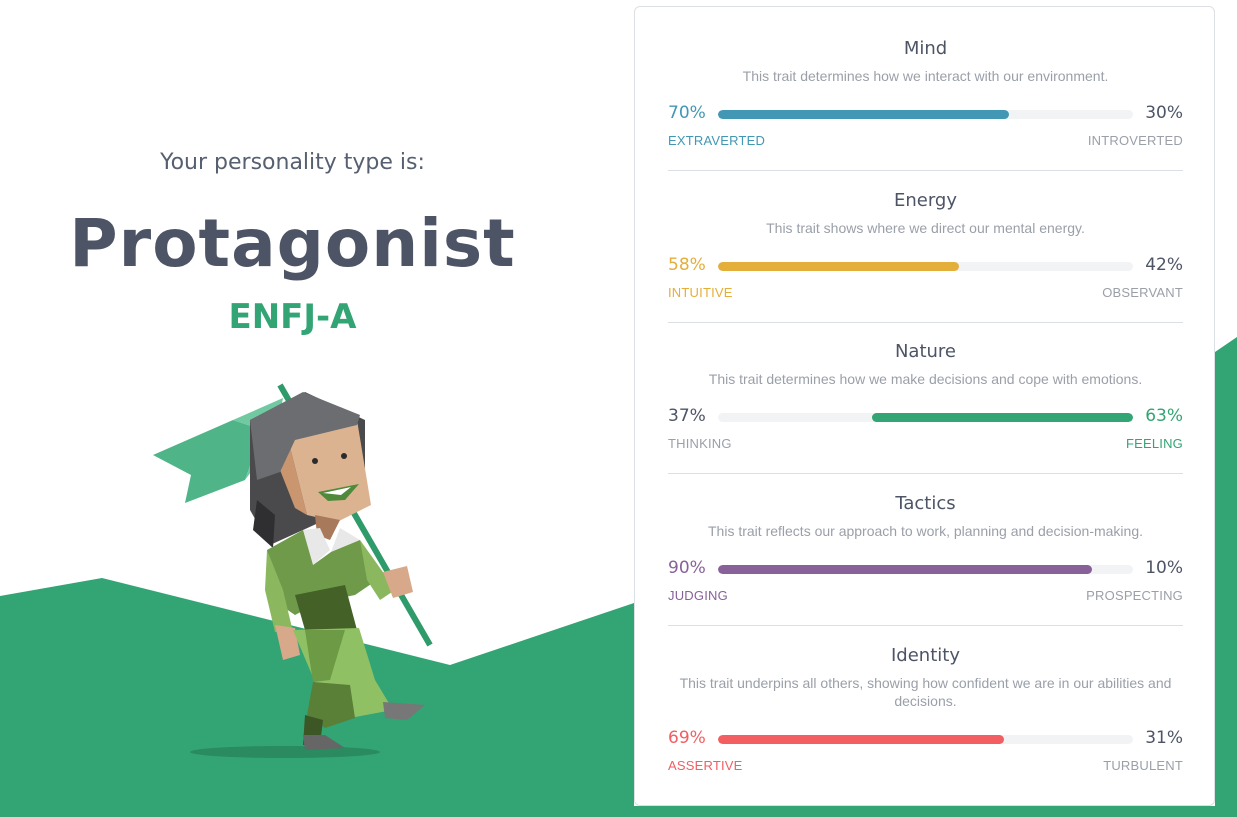 This screenshot has height=817, width=1237. What do you see at coordinates (705, 765) in the screenshot?
I see `left-trait-label: ASSERTIVE` at bounding box center [705, 765].